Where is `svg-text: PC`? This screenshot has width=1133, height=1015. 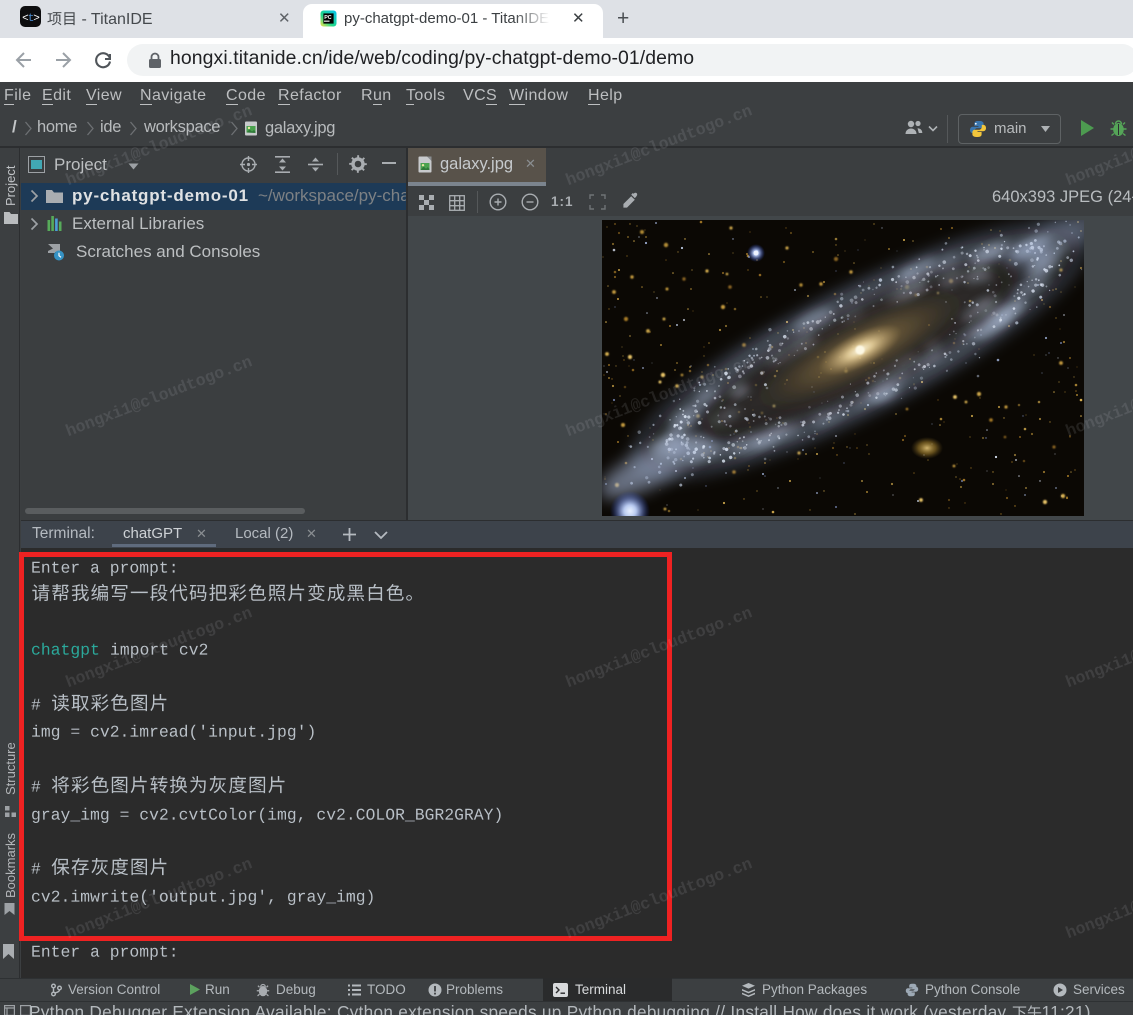
svg-text: PC is located at coordinates (328, 18).